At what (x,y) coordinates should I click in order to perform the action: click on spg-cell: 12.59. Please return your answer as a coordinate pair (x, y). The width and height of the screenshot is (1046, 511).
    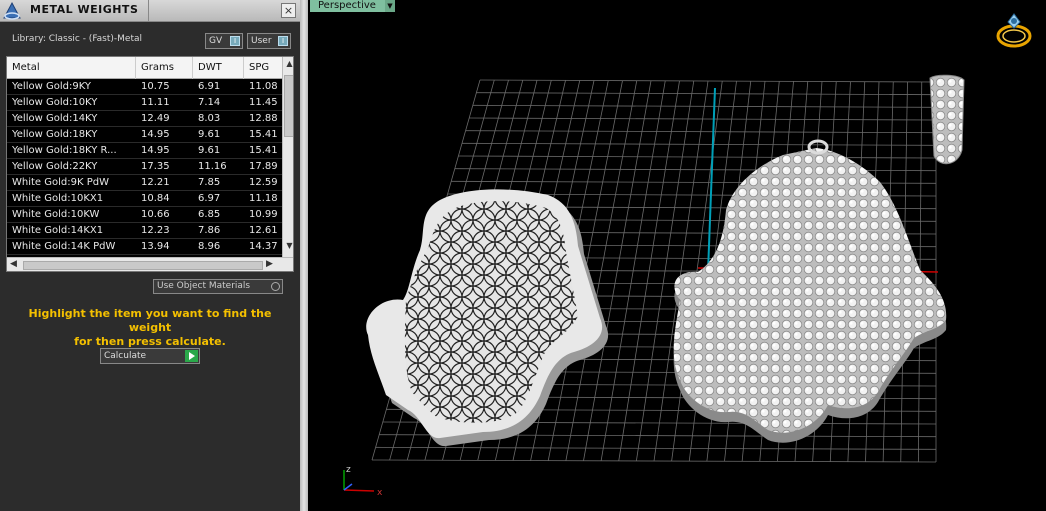
    Looking at the image, I should click on (263, 182).